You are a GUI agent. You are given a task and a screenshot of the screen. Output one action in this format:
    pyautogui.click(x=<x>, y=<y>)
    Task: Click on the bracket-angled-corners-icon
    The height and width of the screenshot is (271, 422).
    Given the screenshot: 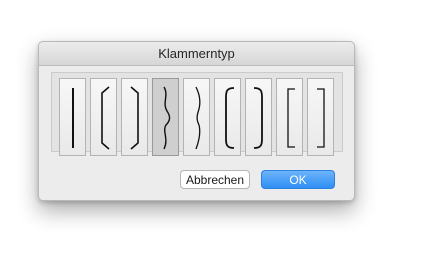 What is the action you would take?
    pyautogui.click(x=105, y=118)
    